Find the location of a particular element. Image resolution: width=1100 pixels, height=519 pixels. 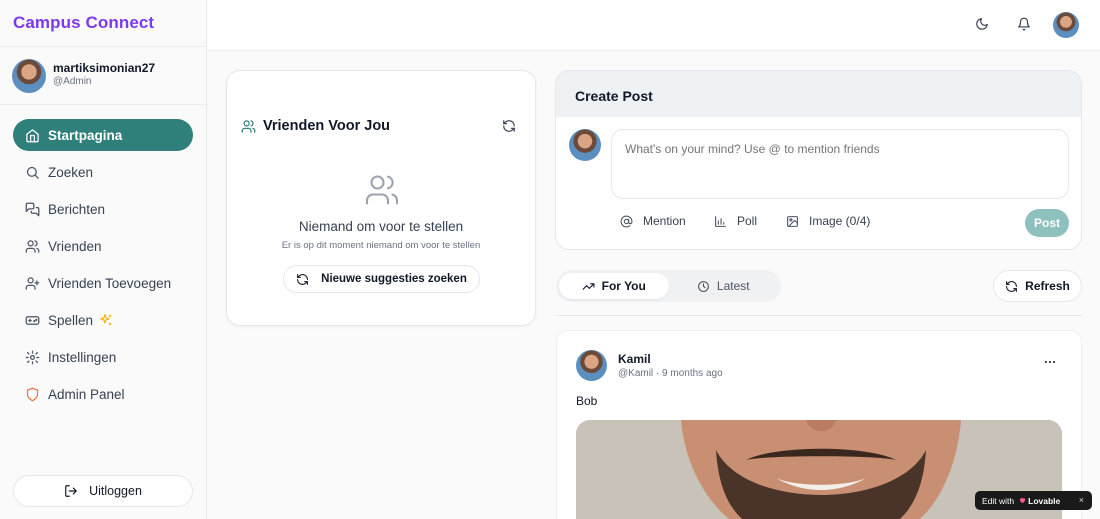

feed-tabs: For You Latest is located at coordinates (668, 286).